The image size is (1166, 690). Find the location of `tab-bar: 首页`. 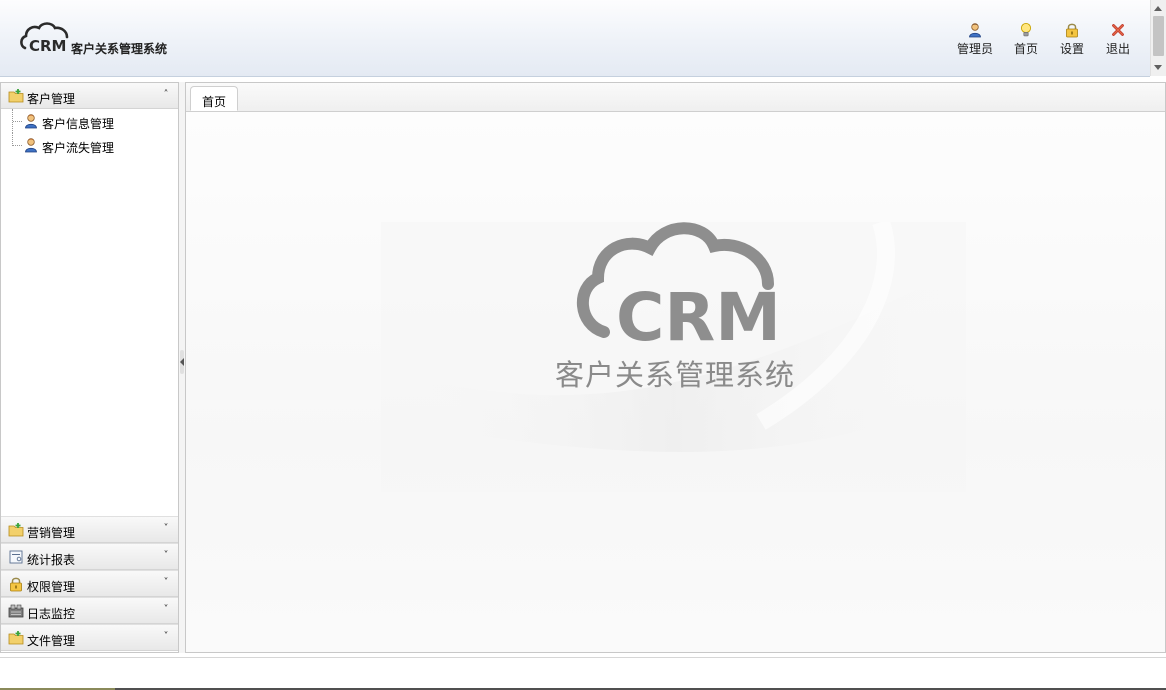

tab-bar: 首页 is located at coordinates (675, 97).